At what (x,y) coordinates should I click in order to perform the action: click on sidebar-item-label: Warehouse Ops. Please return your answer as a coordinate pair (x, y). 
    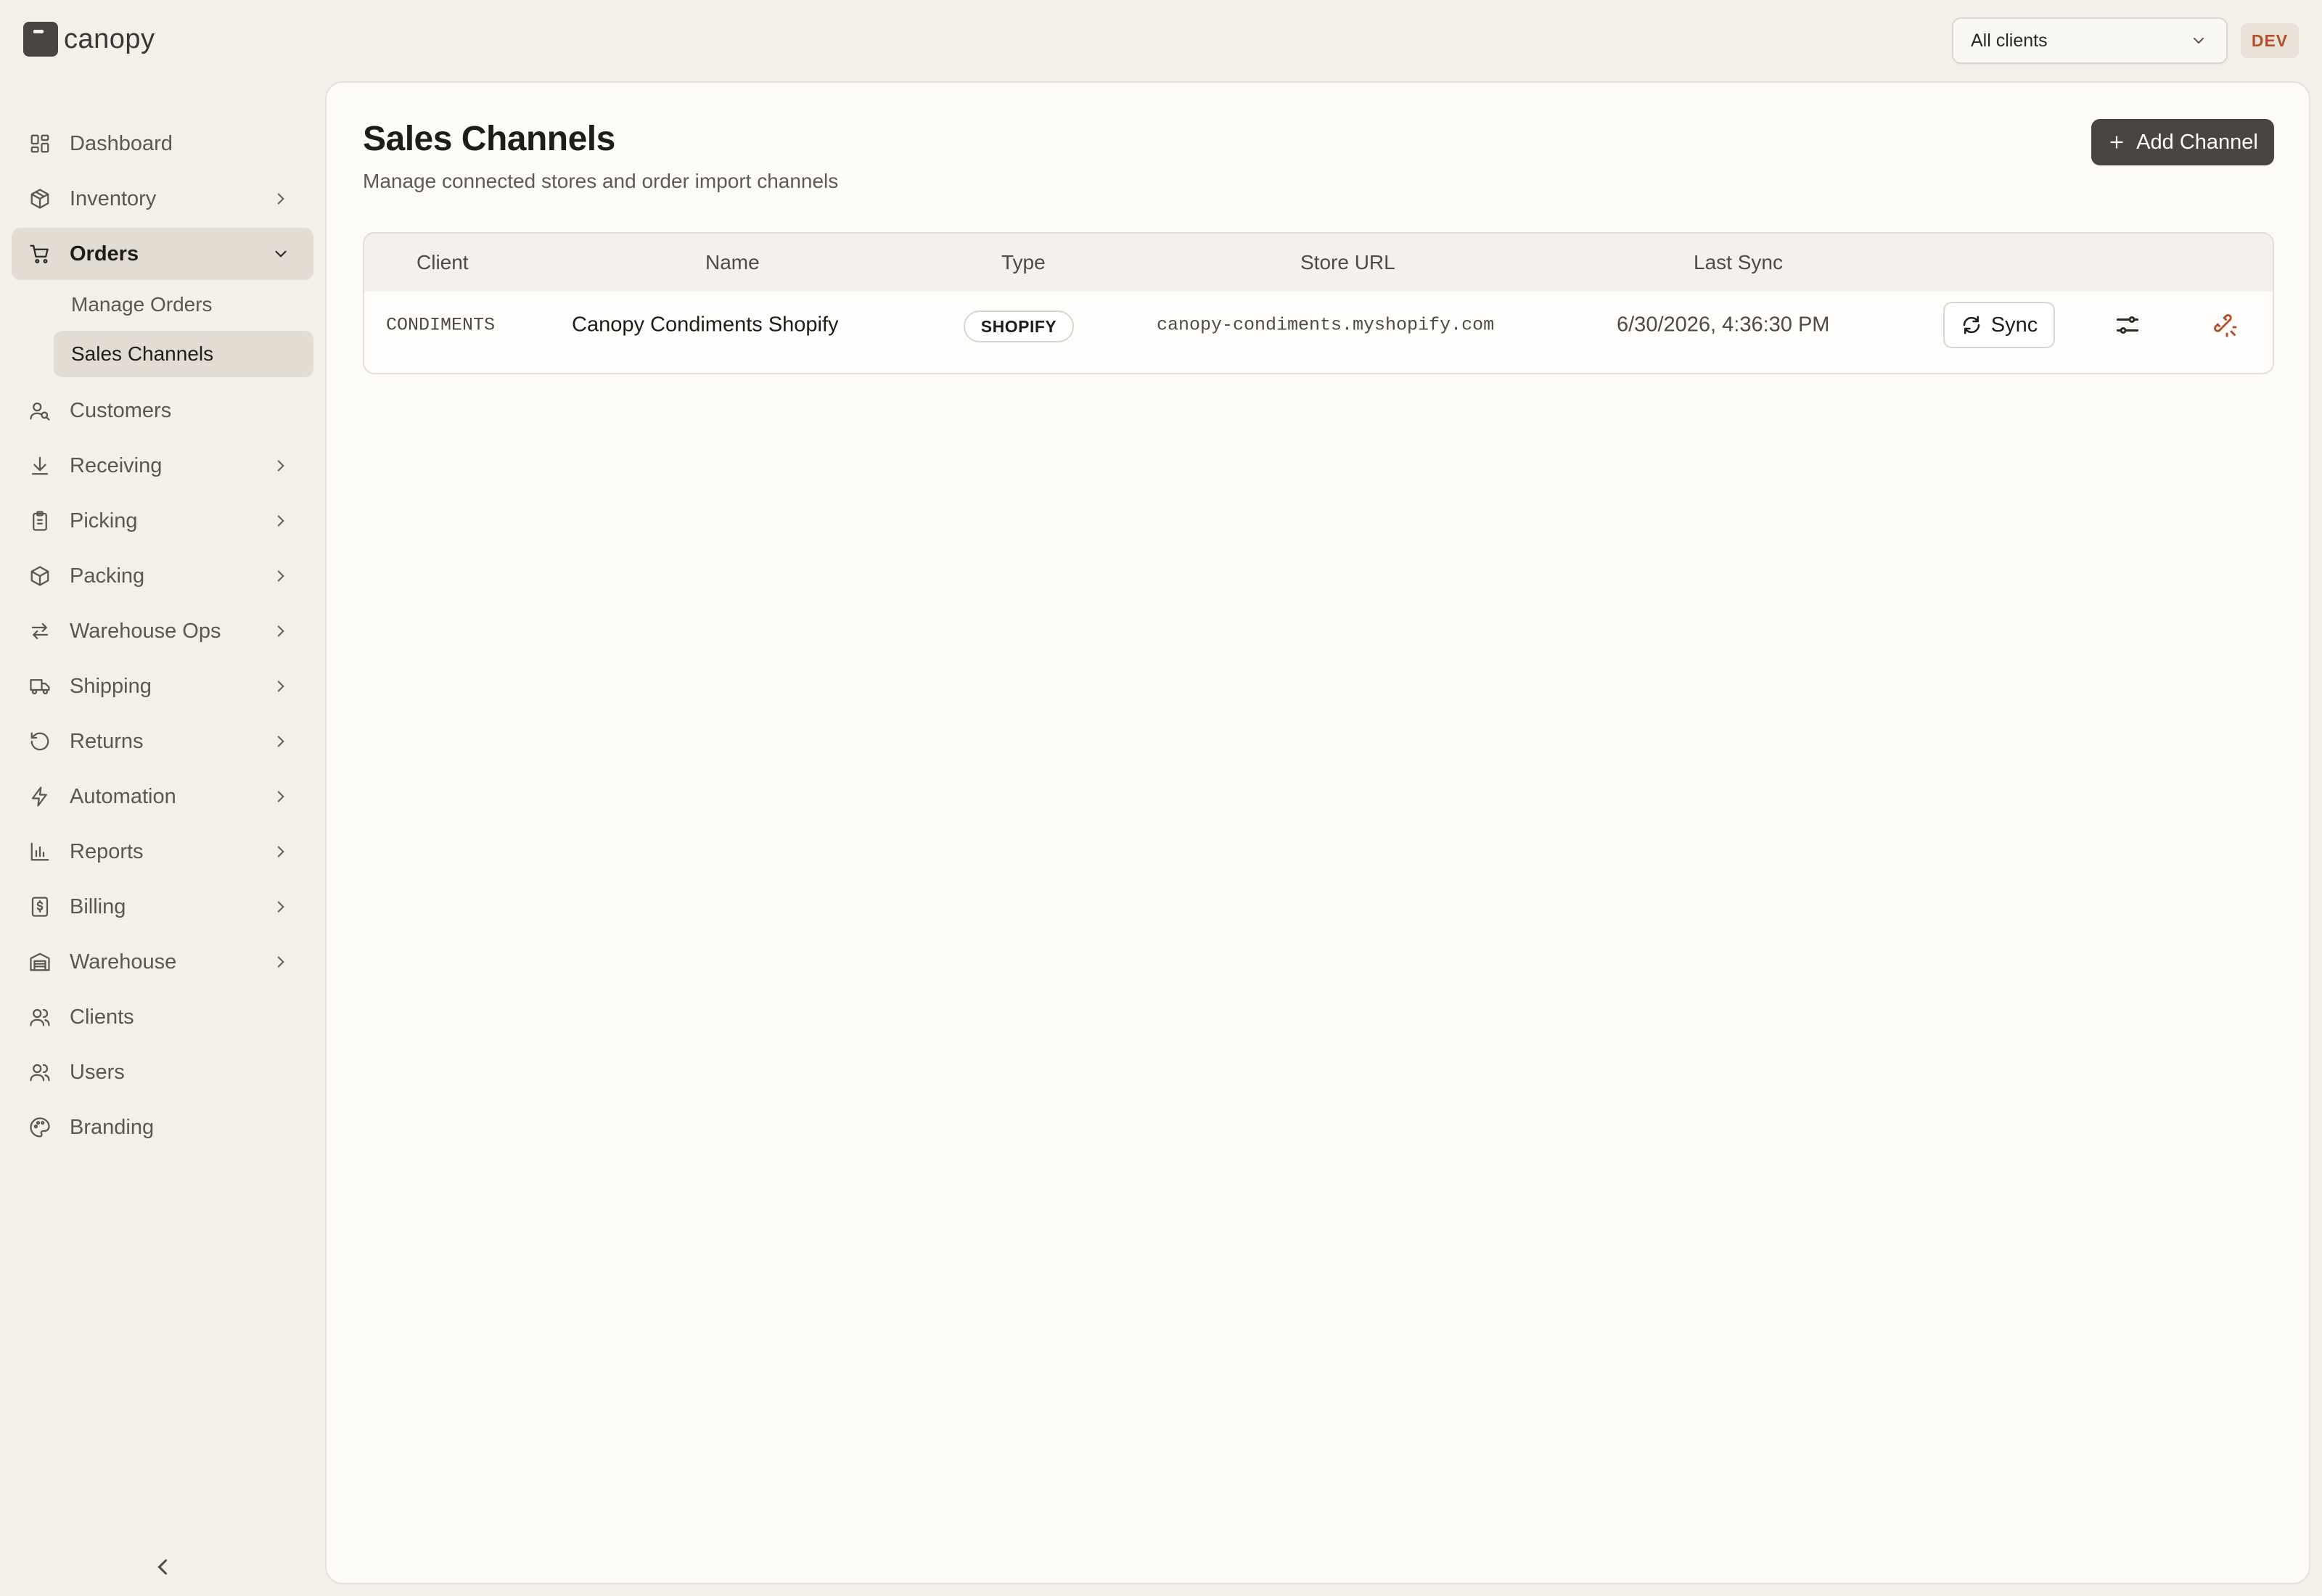
    Looking at the image, I should click on (145, 631).